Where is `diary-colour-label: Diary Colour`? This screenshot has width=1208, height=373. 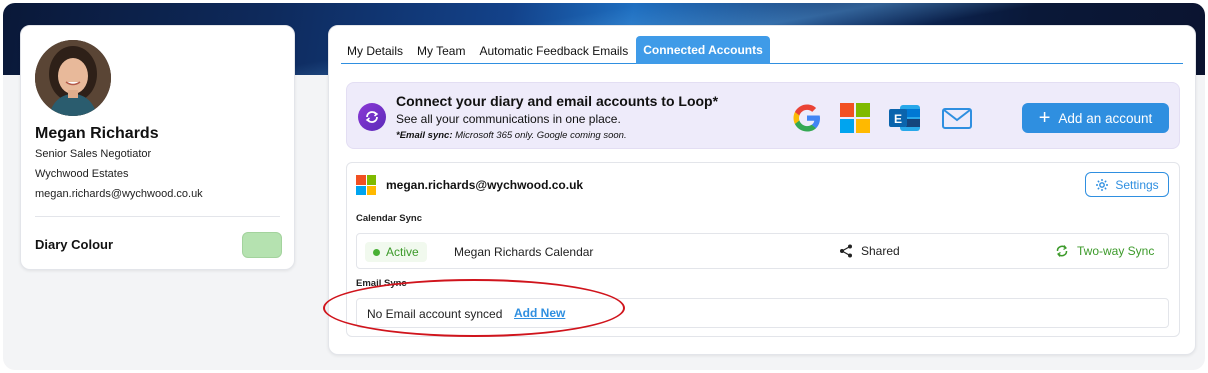
diary-colour-label: Diary Colour is located at coordinates (74, 244).